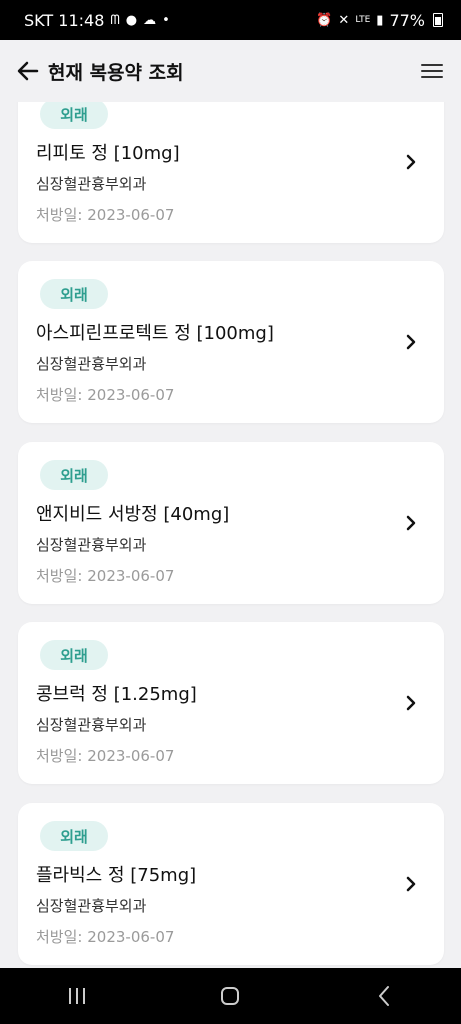 Image resolution: width=461 pixels, height=1024 pixels. Describe the element at coordinates (230, 20) in the screenshot. I see `status-bar: SKT 11:48 ᗰ ● ☁ • ⏰ ✕ LTE ▮ 77%` at that location.